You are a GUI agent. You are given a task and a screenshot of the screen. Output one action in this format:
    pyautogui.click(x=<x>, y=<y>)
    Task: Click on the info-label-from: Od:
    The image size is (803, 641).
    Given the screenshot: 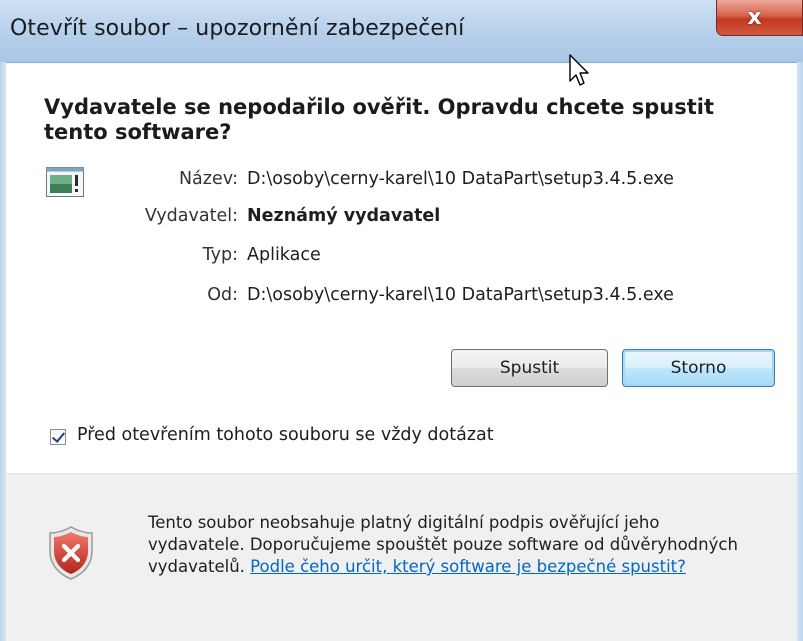 What is the action you would take?
    pyautogui.click(x=222, y=295)
    